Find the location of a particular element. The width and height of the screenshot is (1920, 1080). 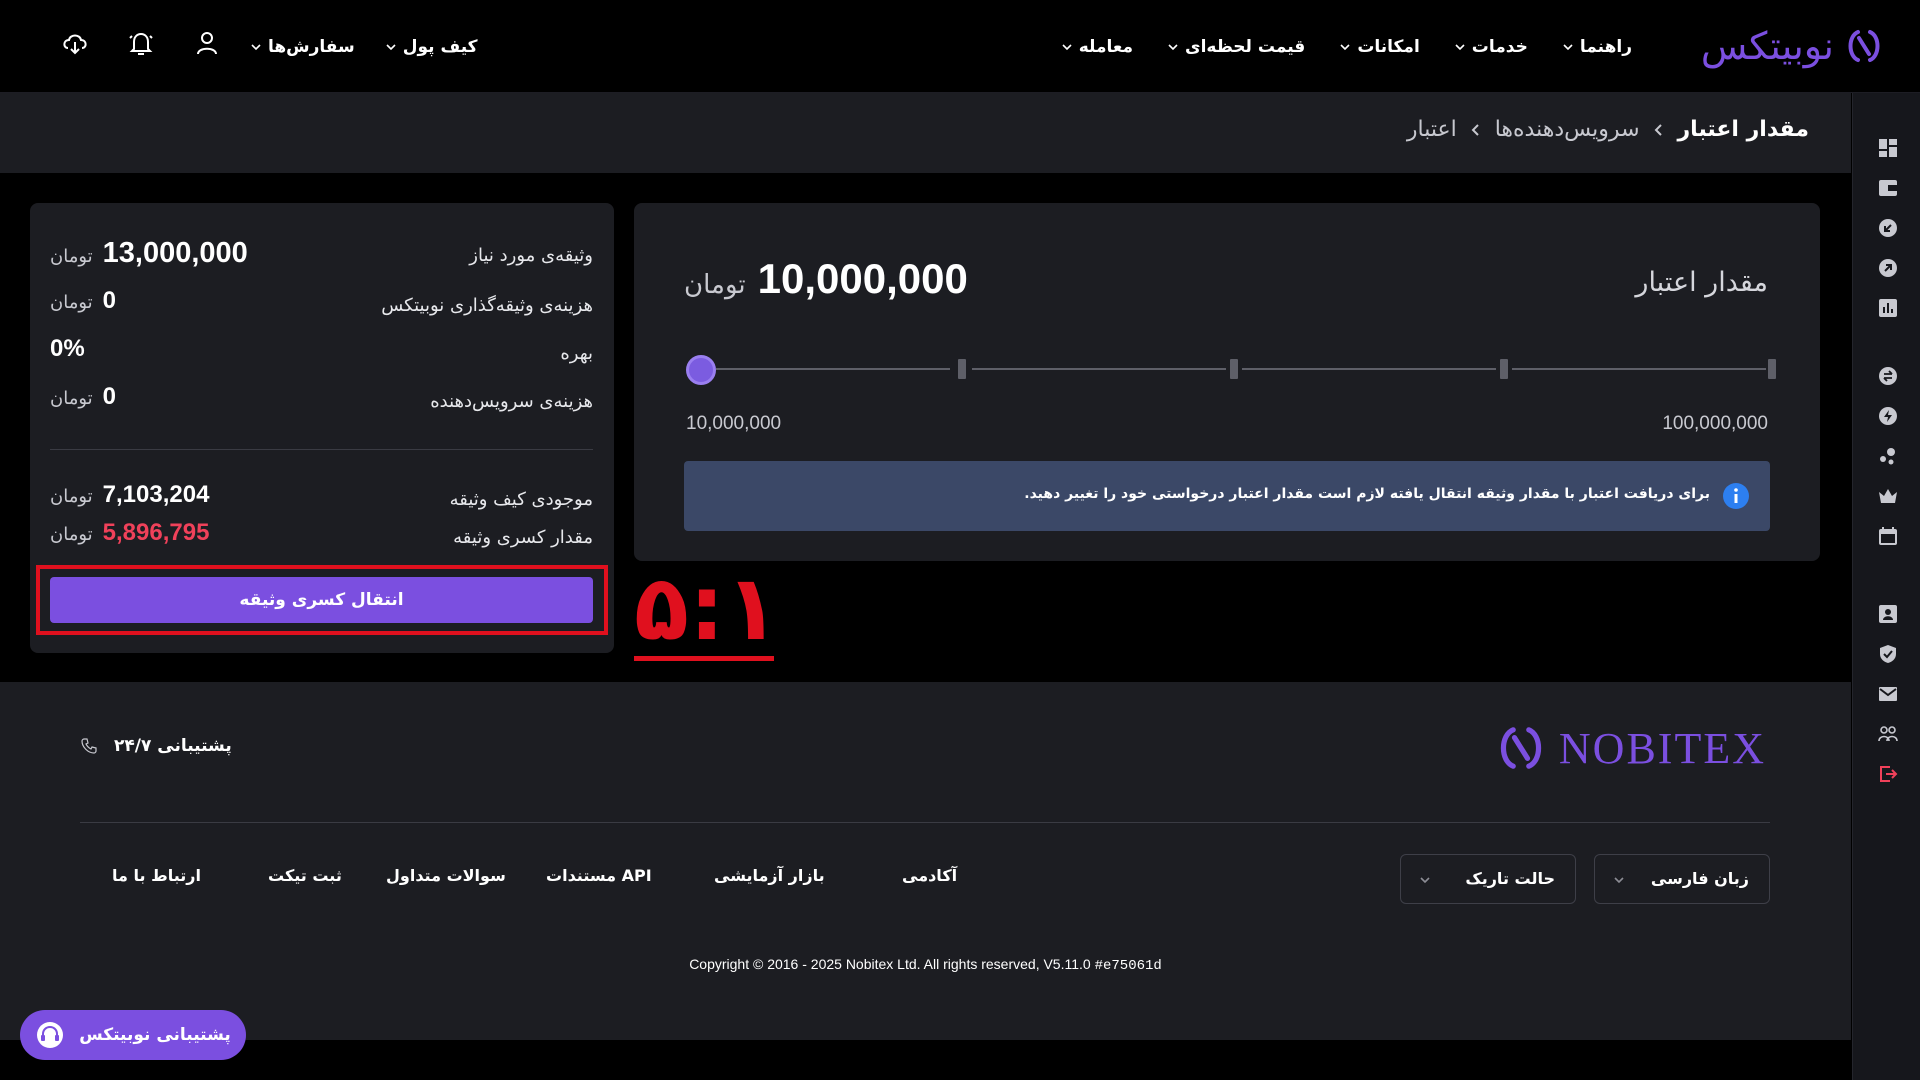

bell-icon is located at coordinates (141, 43).